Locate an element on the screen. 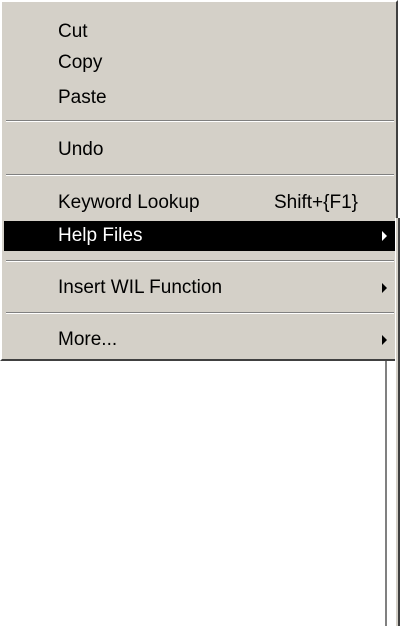 The width and height of the screenshot is (401, 626). submenu-shadow is located at coordinates (386, 493).